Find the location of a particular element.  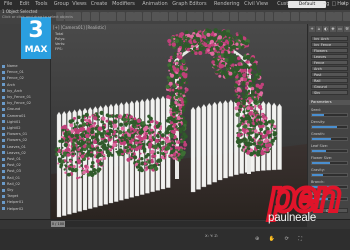

scene-explorer-row: Target is located at coordinates (25, 196).